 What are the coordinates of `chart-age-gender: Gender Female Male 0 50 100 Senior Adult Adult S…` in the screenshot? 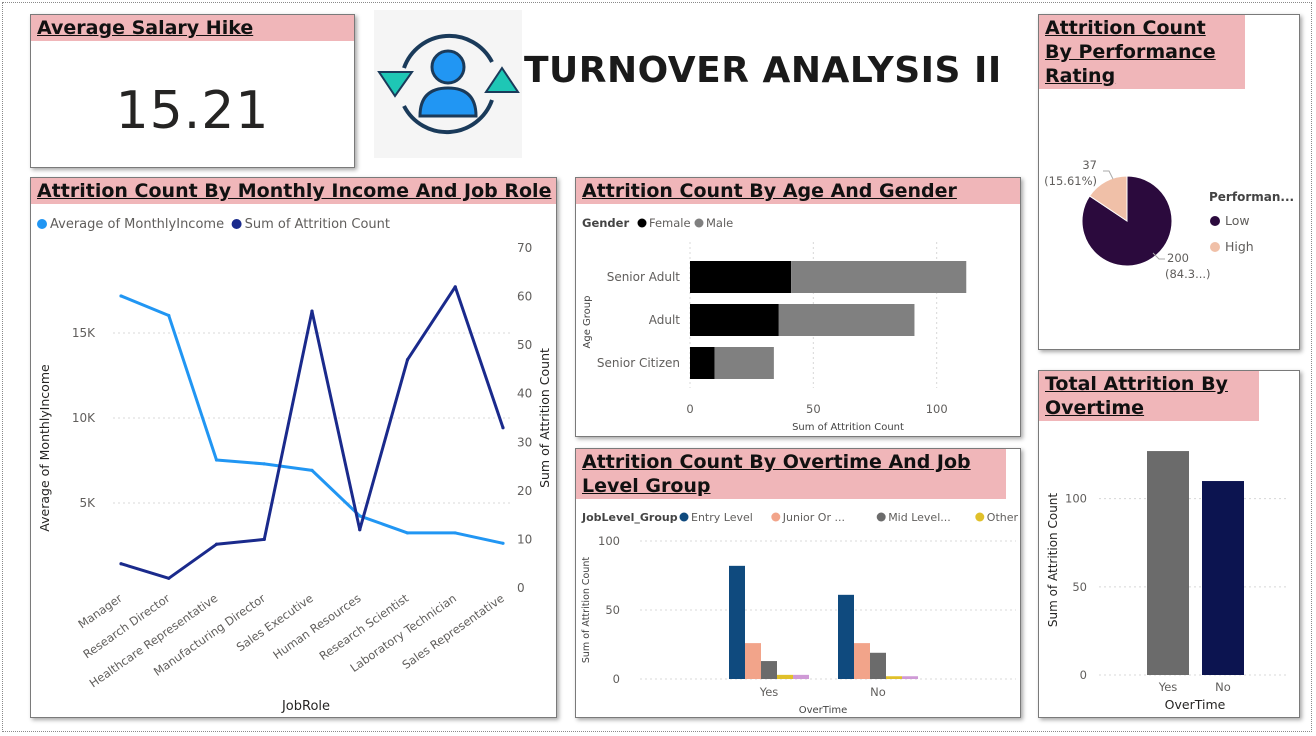 It's located at (774, 324).